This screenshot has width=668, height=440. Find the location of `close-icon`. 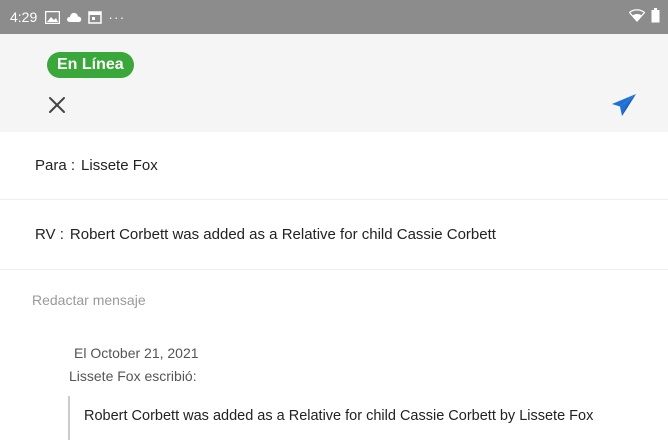

close-icon is located at coordinates (57, 107).